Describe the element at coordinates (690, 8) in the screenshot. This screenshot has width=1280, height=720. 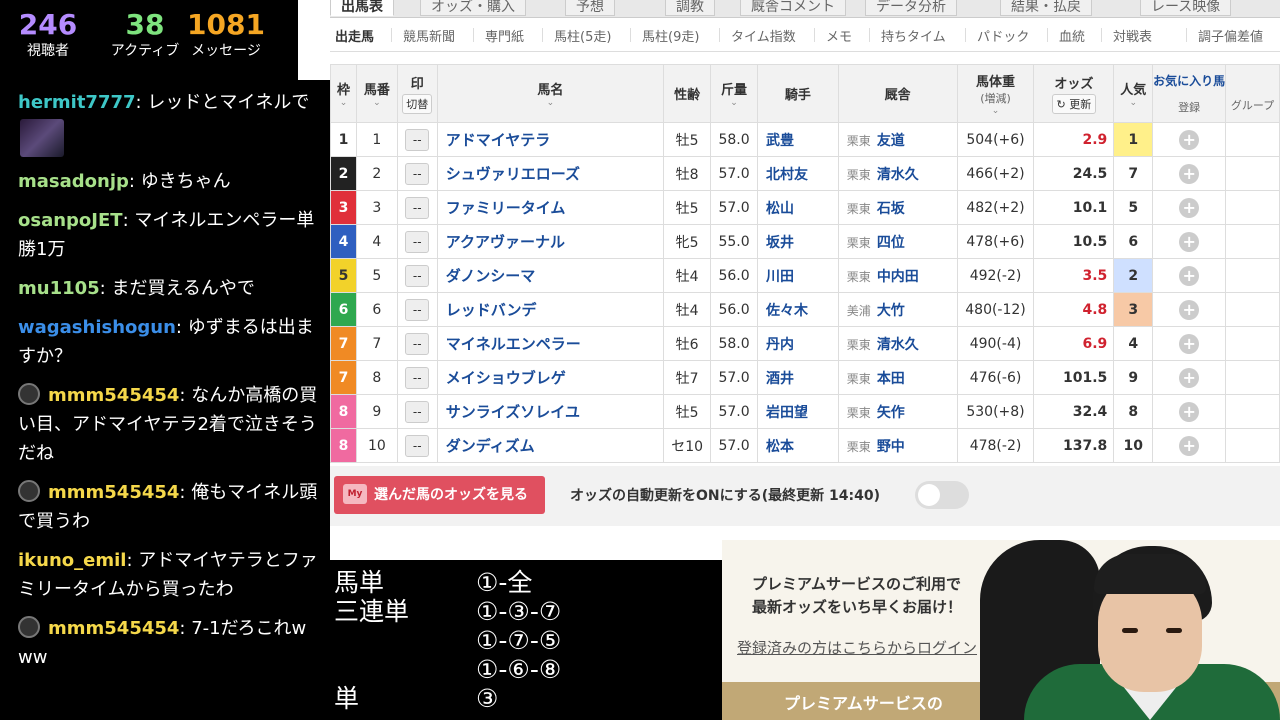
I see `page-tab-3: 調教` at that location.